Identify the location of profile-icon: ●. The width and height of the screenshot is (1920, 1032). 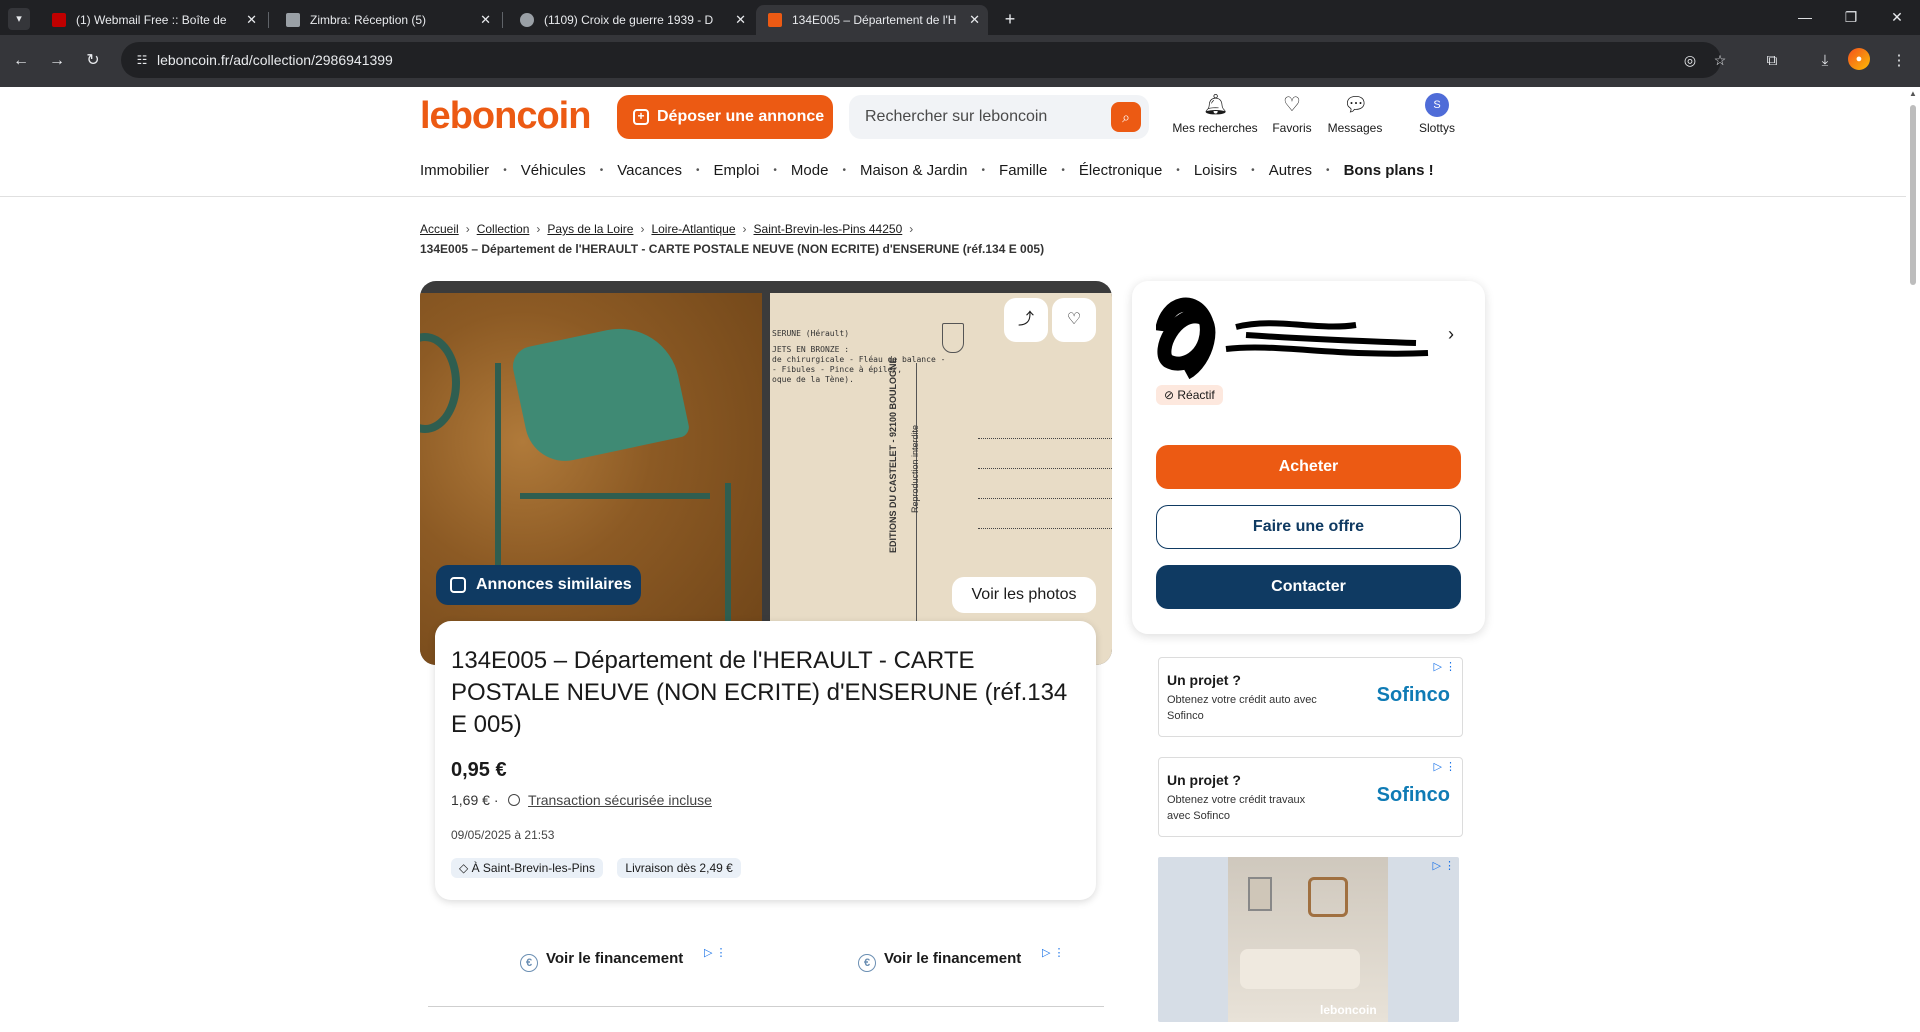
(1859, 59).